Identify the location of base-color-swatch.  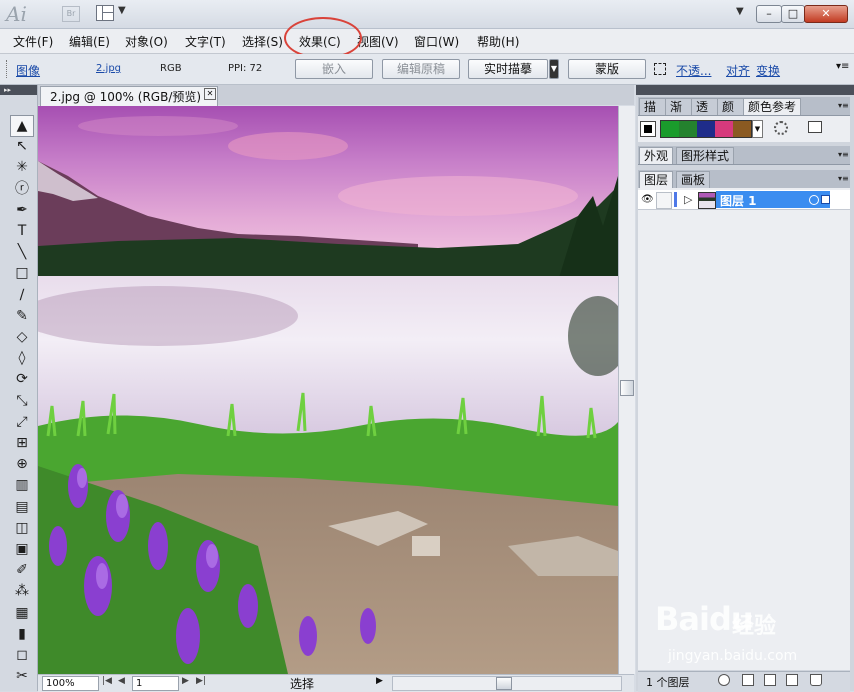
(648, 129).